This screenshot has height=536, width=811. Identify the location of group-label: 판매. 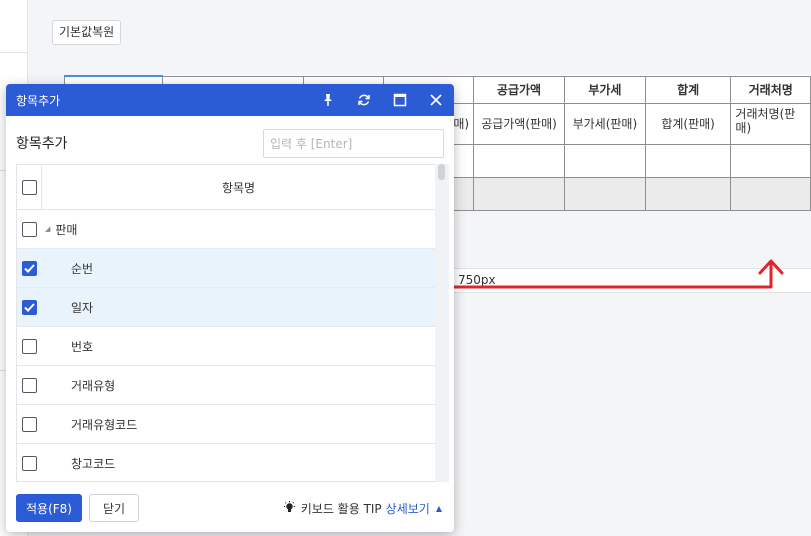
(66, 229).